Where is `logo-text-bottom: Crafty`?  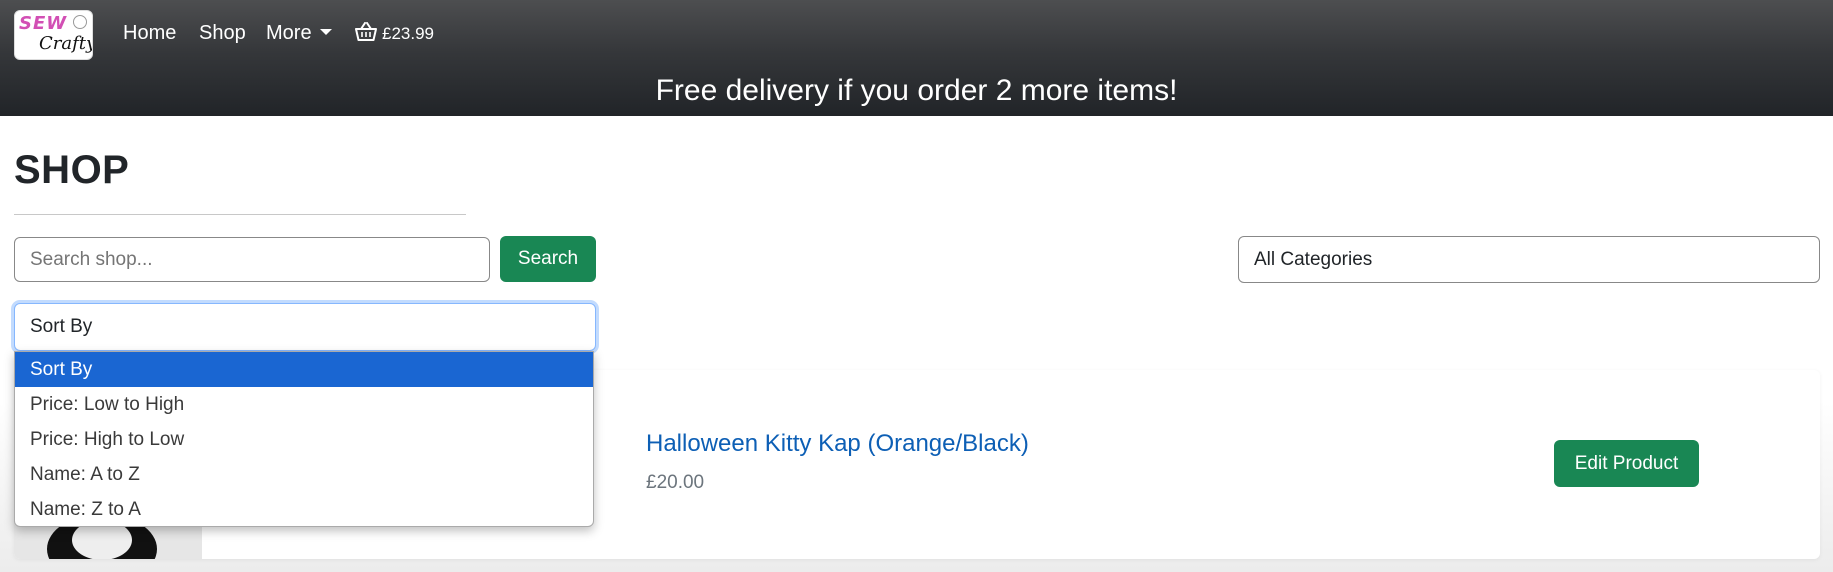
logo-text-bottom: Crafty is located at coordinates (66, 43).